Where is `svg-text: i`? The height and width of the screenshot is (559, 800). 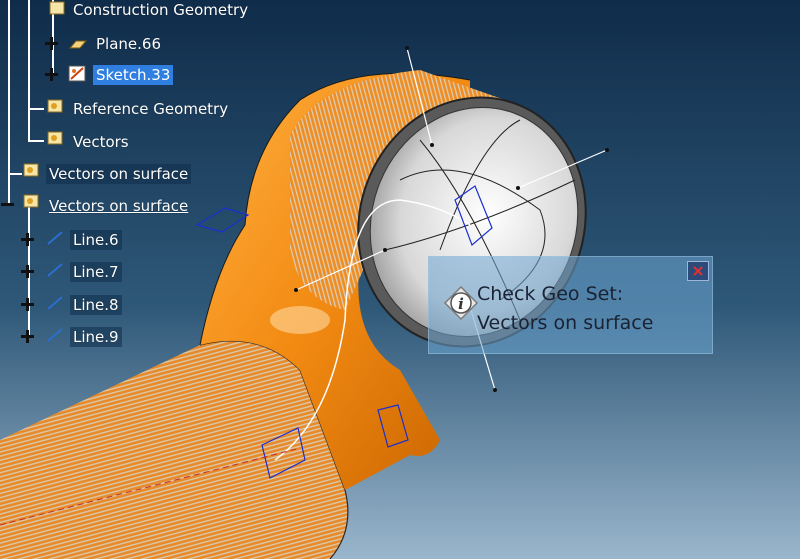 svg-text: i is located at coordinates (461, 304).